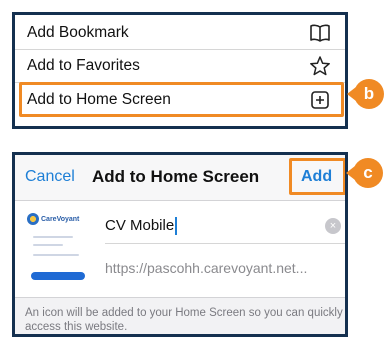 This screenshot has width=387, height=341. I want to click on star-icon, so click(320, 66).